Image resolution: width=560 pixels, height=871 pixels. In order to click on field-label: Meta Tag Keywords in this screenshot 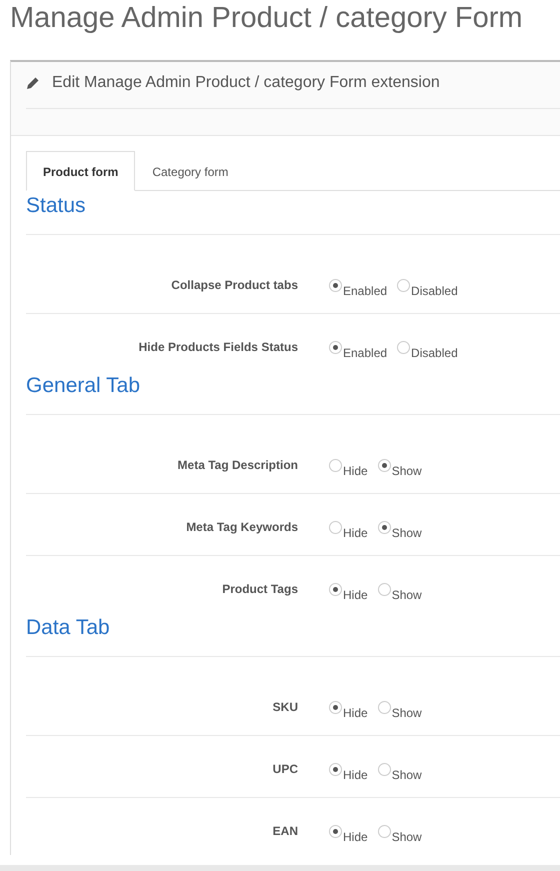, I will do `click(241, 527)`.